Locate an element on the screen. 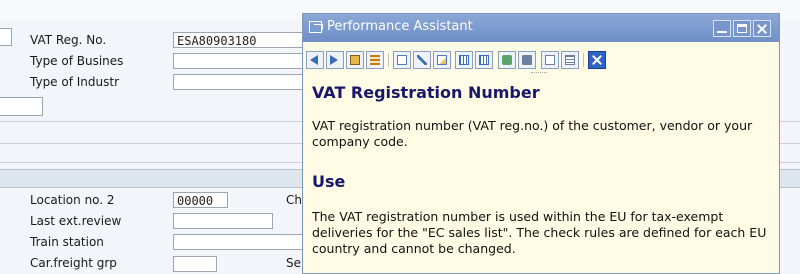 This screenshot has width=800, height=274. vat-reg-no-label: VAT Reg. No. is located at coordinates (68, 40).